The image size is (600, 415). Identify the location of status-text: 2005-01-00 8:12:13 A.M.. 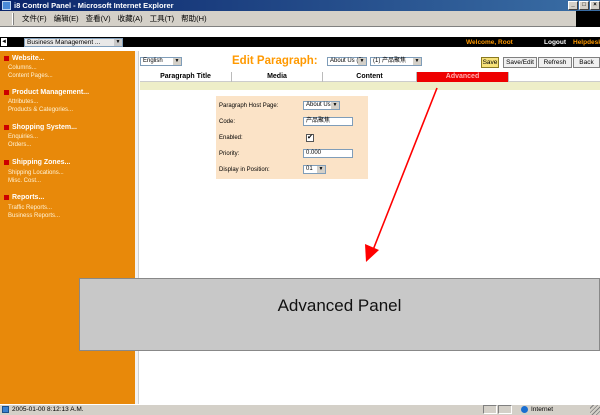
(48, 409).